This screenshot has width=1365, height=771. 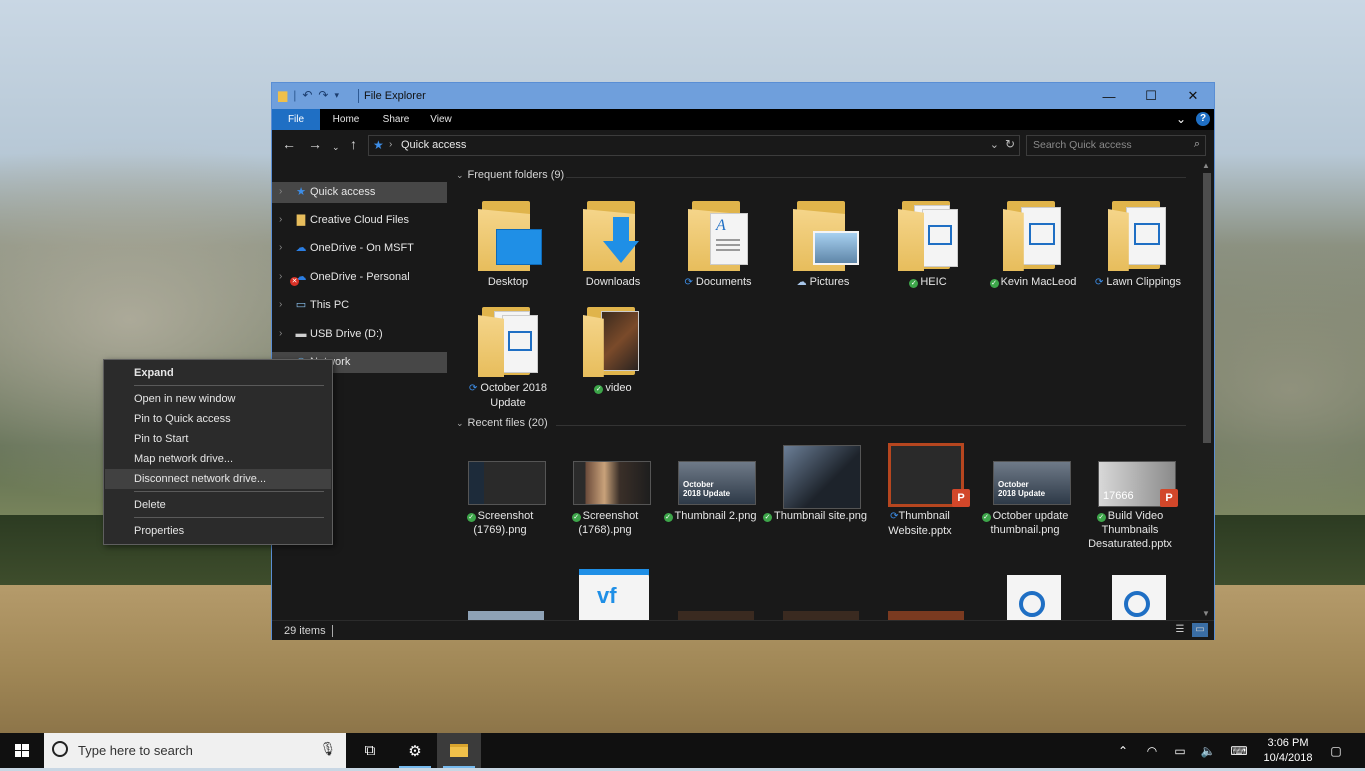 I want to click on recent-files-header: ⌄ Recent files (20), so click(x=826, y=425).